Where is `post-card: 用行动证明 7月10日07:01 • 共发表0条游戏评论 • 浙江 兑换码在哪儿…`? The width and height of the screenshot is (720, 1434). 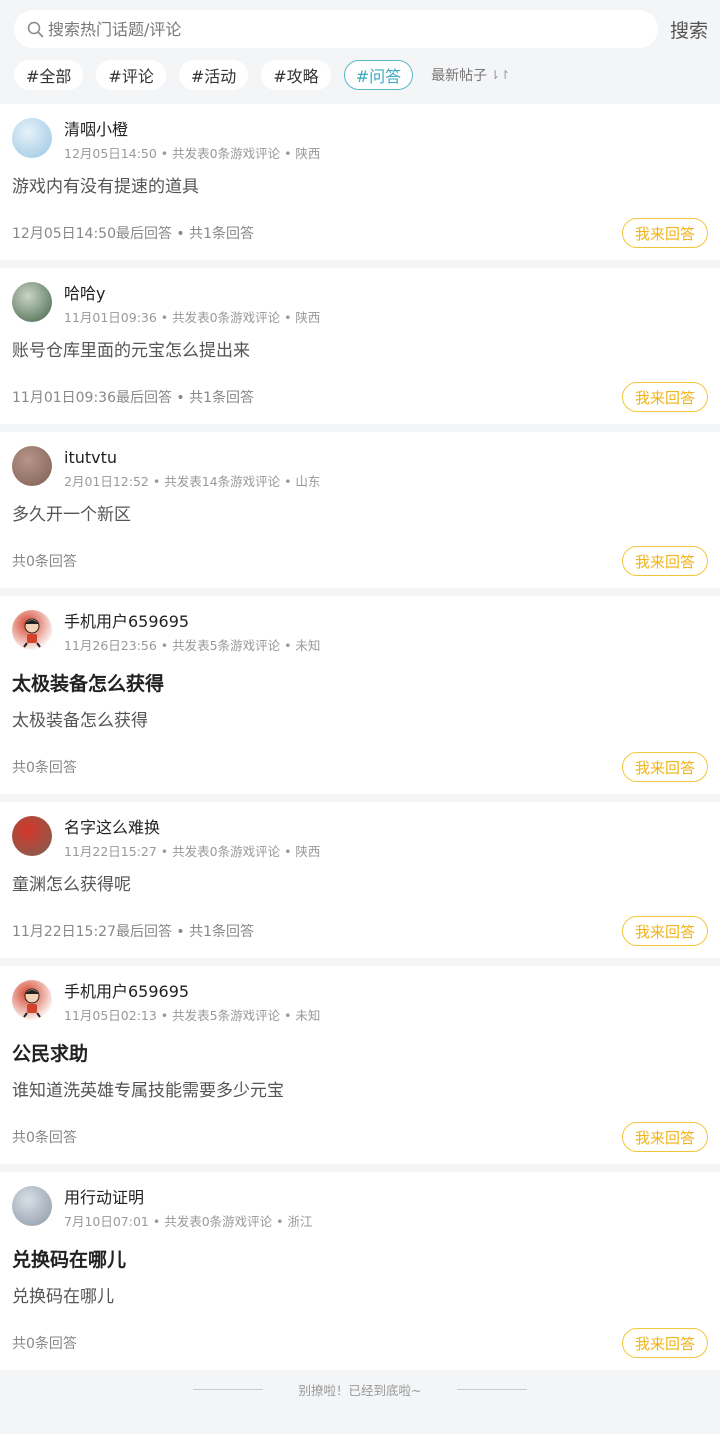 post-card: 用行动证明 7月10日07:01 • 共发表0条游戏评论 • 浙江 兑换码在哪儿… is located at coordinates (360, 1271).